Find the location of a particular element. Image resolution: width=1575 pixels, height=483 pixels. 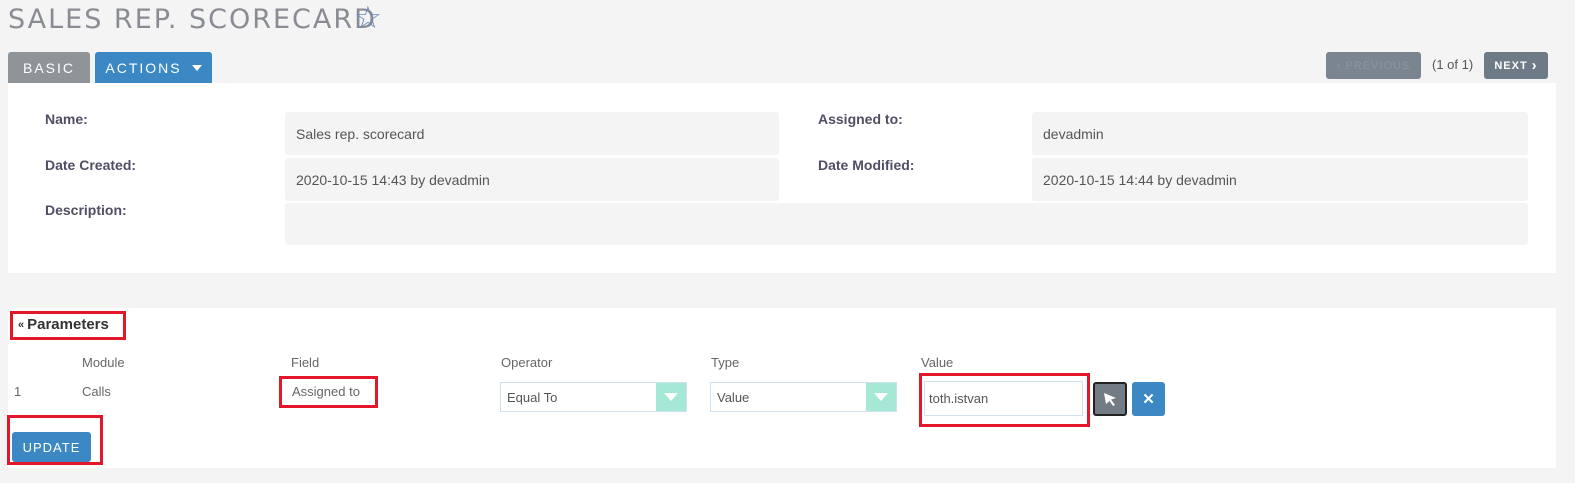

parameters-toggle: «Parameters is located at coordinates (63, 324).